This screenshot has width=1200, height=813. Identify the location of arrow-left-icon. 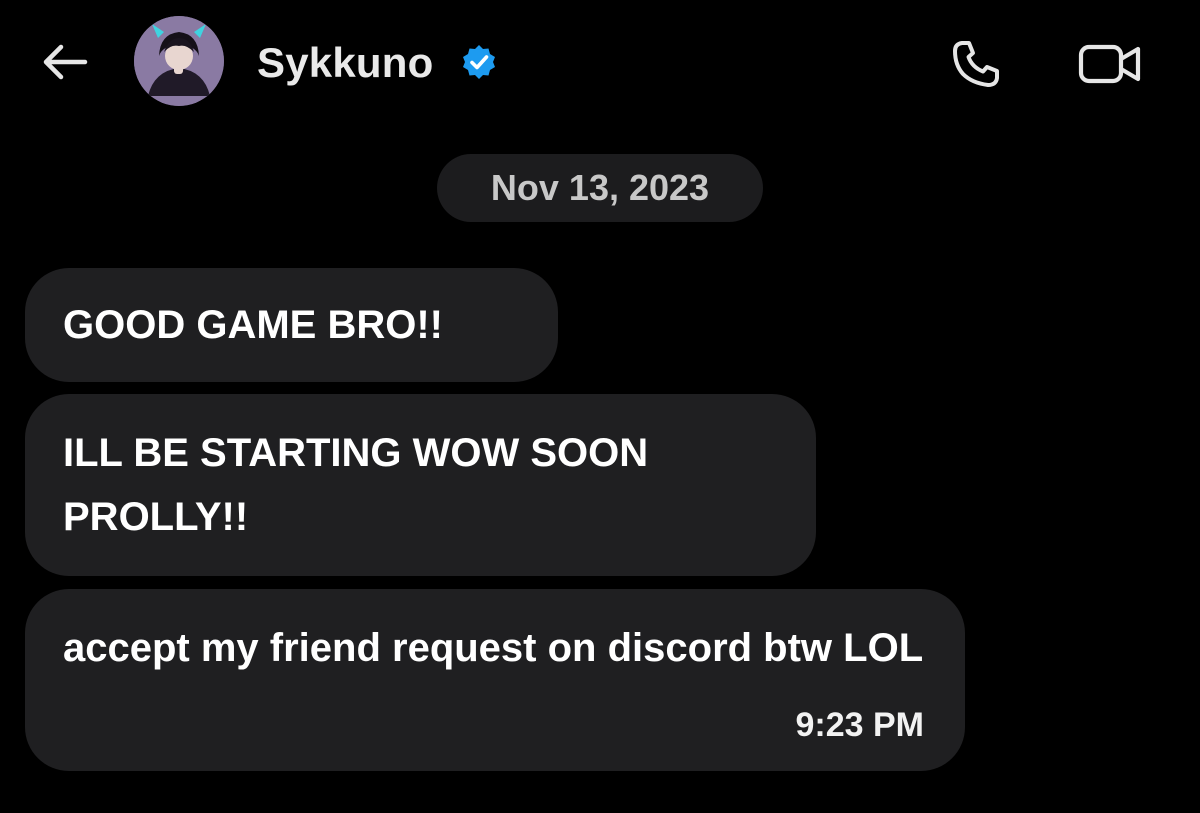
(65, 62).